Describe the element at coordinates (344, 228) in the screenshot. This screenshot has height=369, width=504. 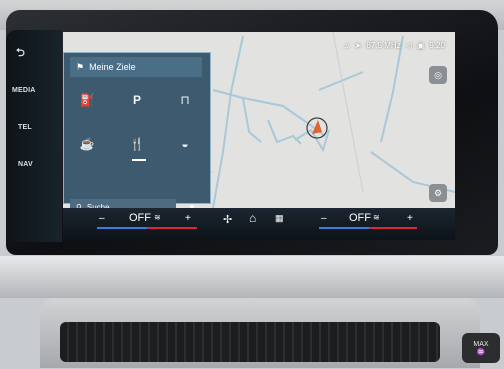
I see `right-scale-blue` at that location.